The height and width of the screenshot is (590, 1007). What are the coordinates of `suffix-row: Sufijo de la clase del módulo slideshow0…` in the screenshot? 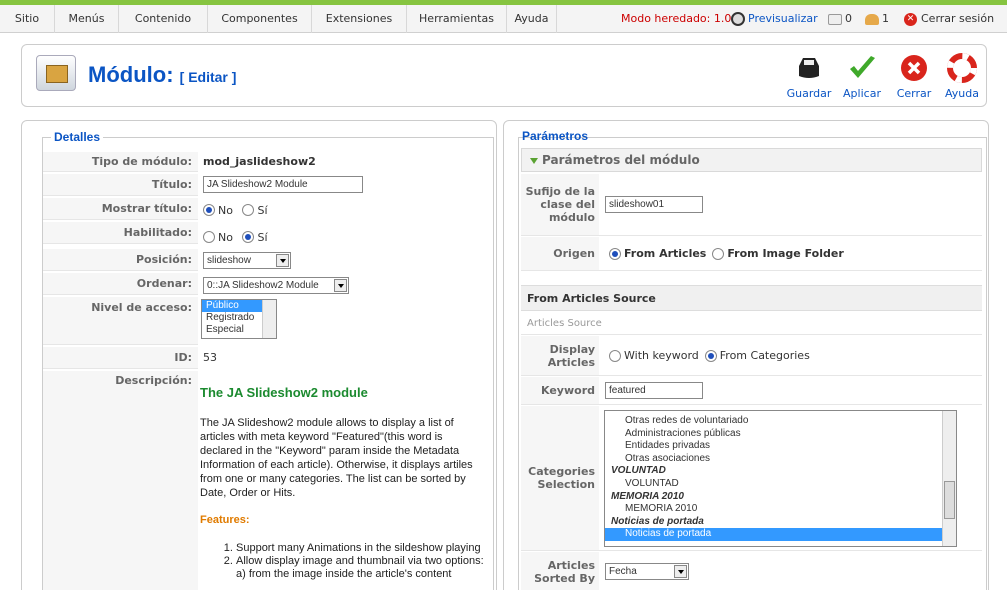 It's located at (751, 205).